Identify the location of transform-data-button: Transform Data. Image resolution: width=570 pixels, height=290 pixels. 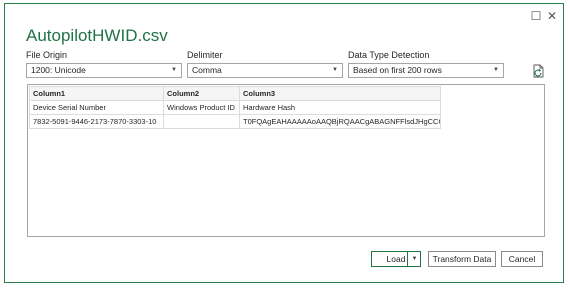
(462, 259).